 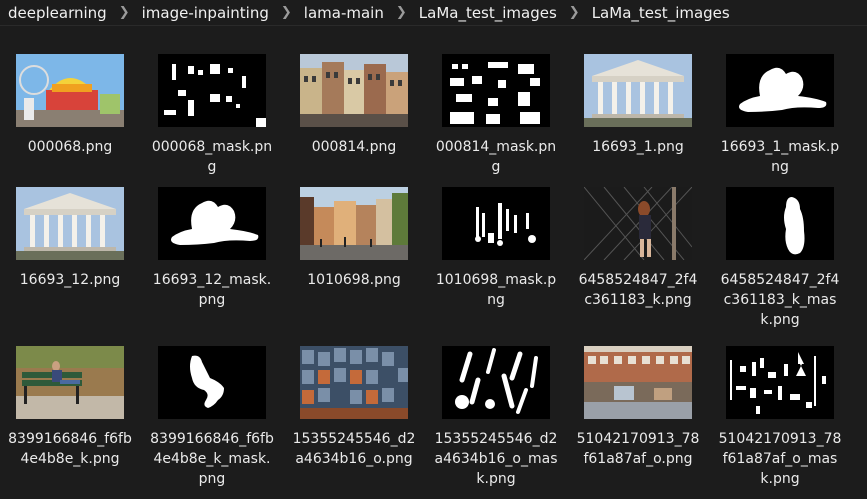 I want to click on file-item: 1010698_mask.png, so click(x=496, y=257).